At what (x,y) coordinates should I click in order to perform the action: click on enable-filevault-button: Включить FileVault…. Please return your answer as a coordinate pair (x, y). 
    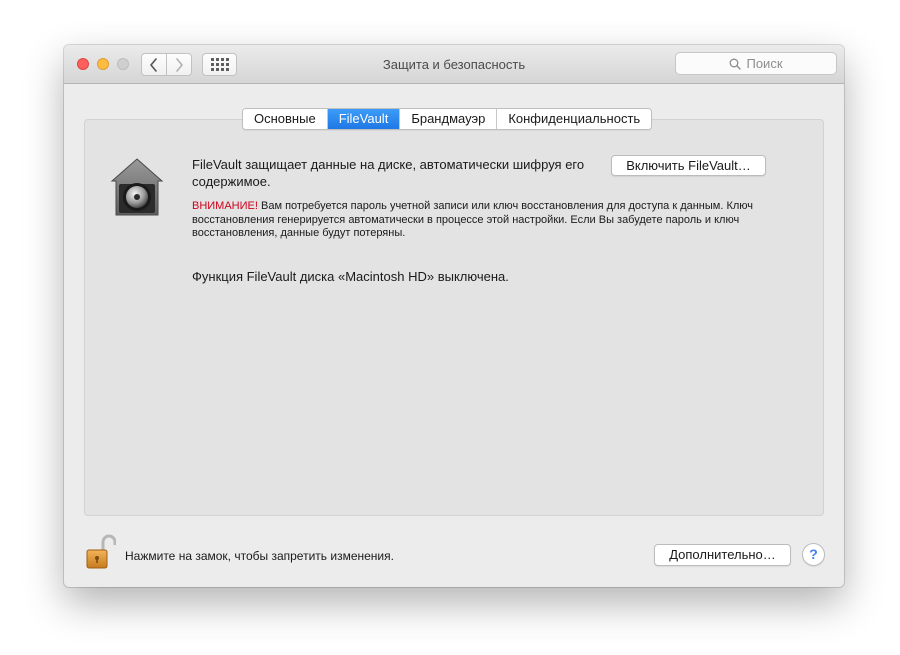
    Looking at the image, I should click on (688, 165).